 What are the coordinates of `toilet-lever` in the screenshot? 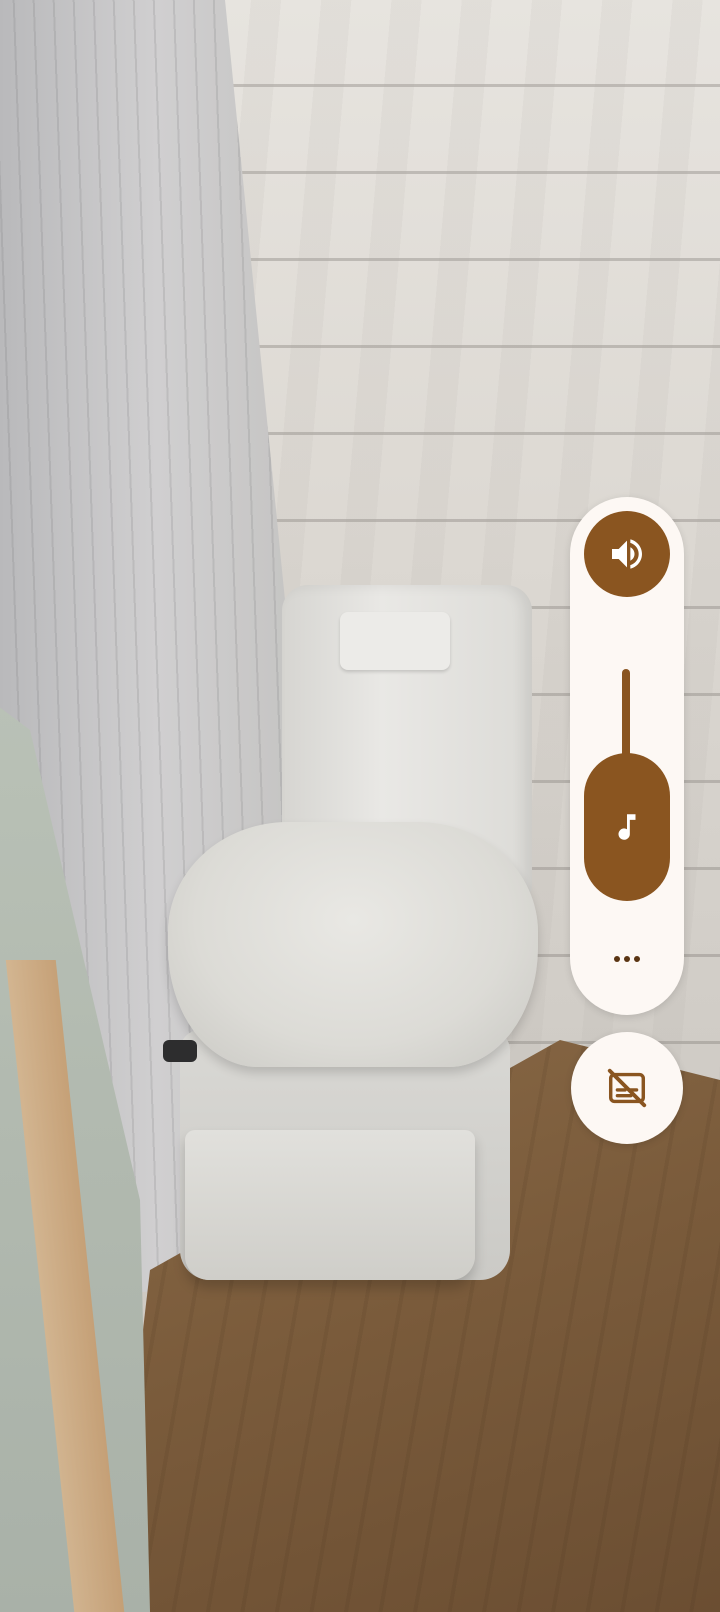 It's located at (180, 1051).